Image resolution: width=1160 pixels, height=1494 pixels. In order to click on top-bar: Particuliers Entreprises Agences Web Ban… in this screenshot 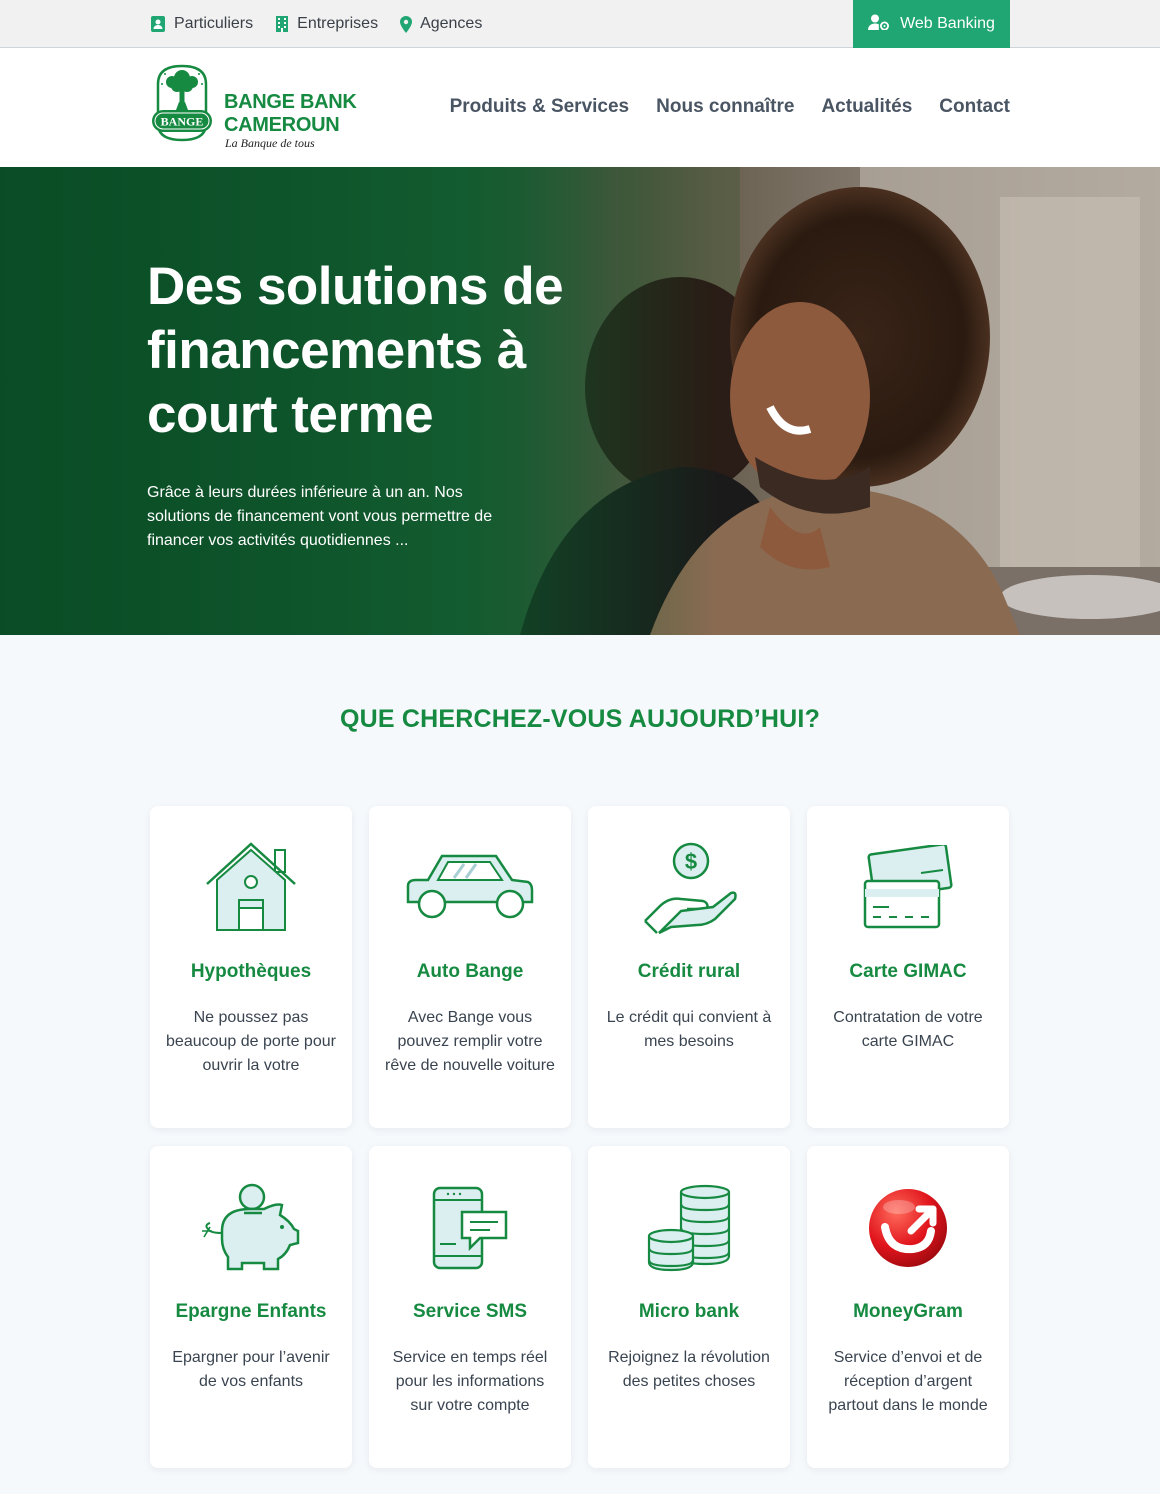, I will do `click(580, 24)`.